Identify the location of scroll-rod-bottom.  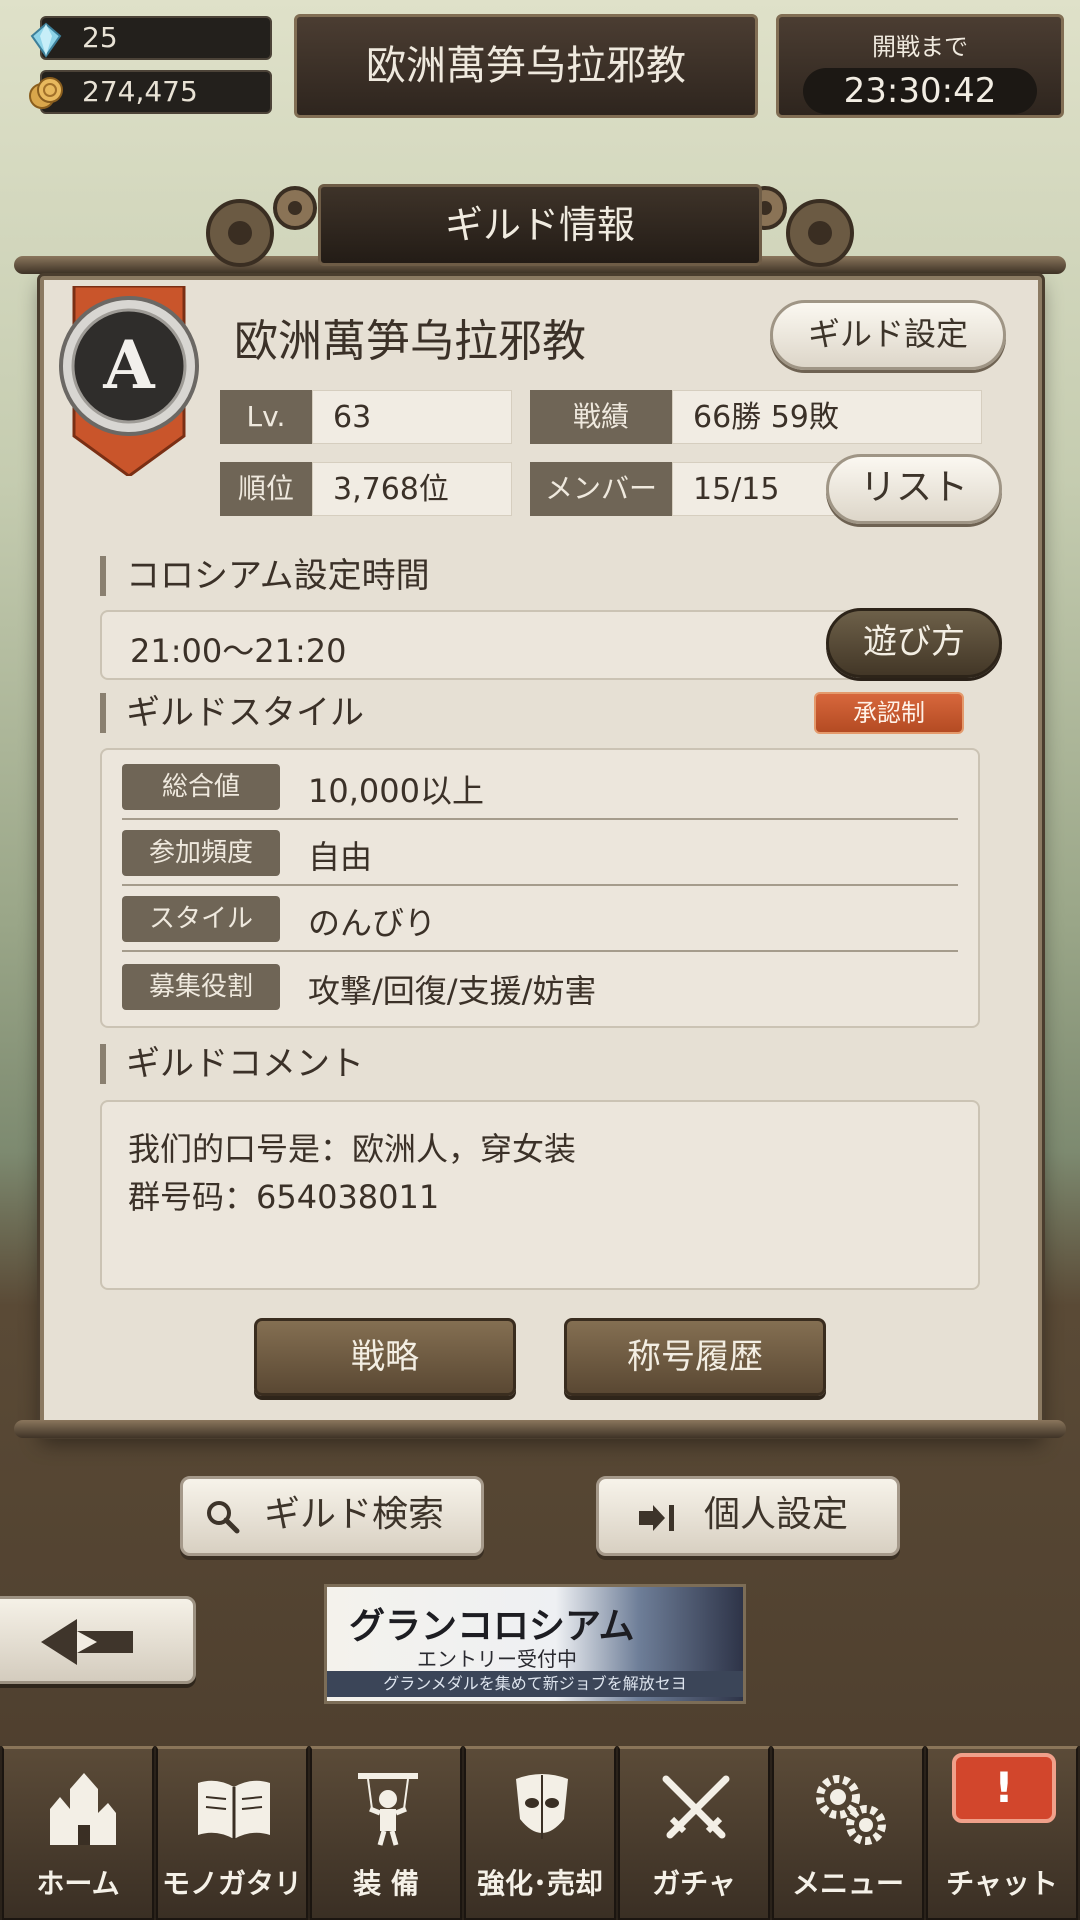
(540, 1429).